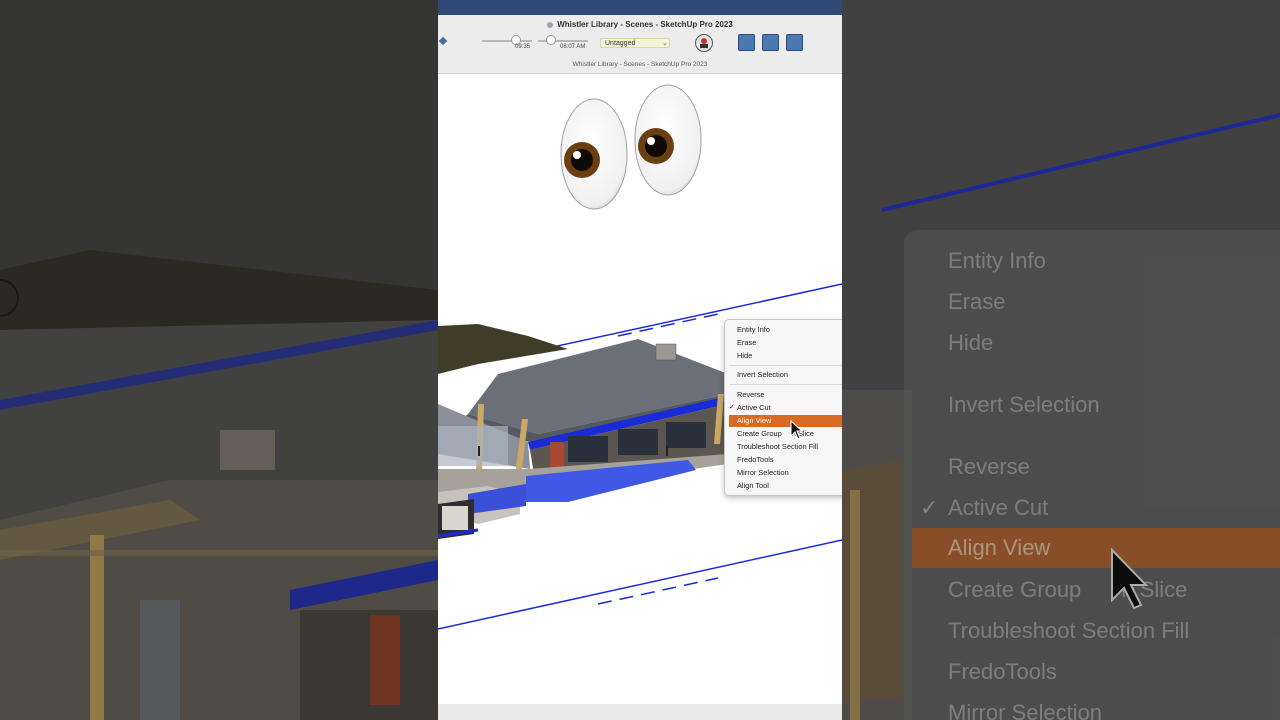  Describe the element at coordinates (753, 329) in the screenshot. I see `menu-item-entity-info: Entity Info` at that location.